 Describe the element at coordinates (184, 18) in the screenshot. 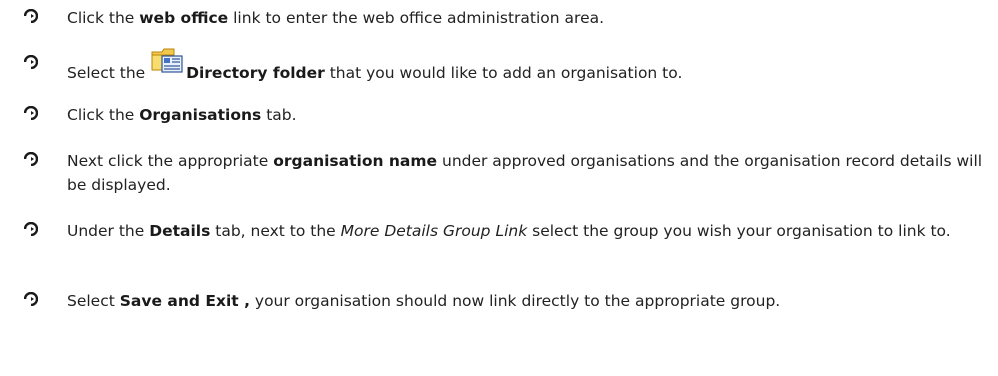

I see `web-office-link-label: web office` at that location.